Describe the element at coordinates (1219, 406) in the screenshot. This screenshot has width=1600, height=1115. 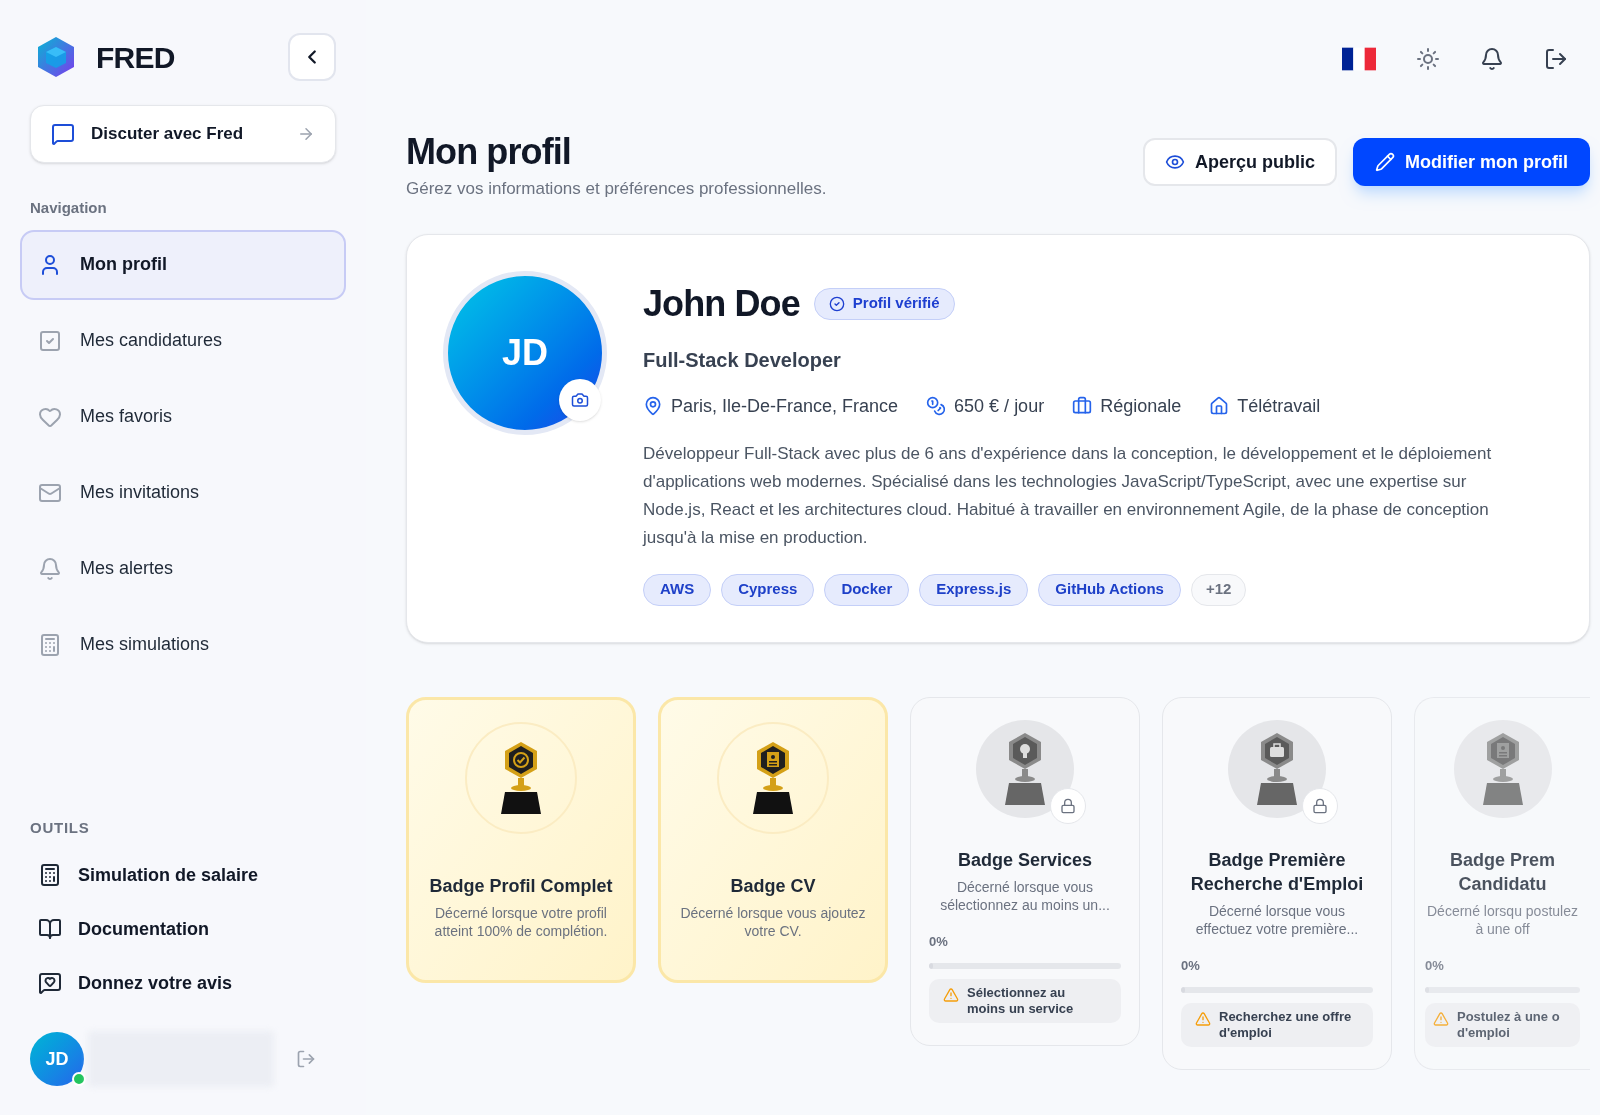
I see `house-icon` at that location.